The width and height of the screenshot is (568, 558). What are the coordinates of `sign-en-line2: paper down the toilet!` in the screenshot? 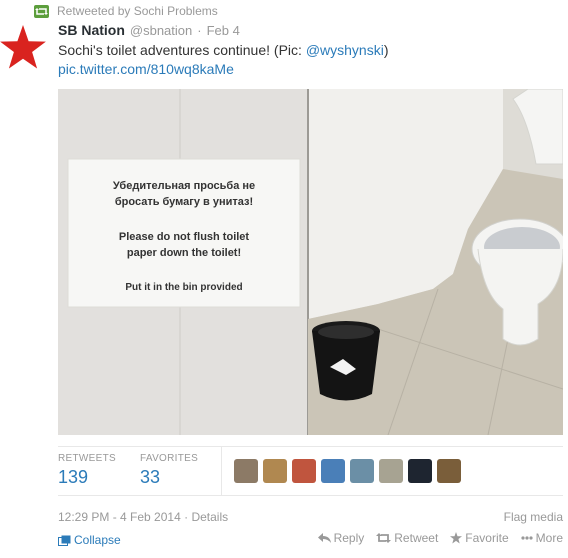 It's located at (184, 253).